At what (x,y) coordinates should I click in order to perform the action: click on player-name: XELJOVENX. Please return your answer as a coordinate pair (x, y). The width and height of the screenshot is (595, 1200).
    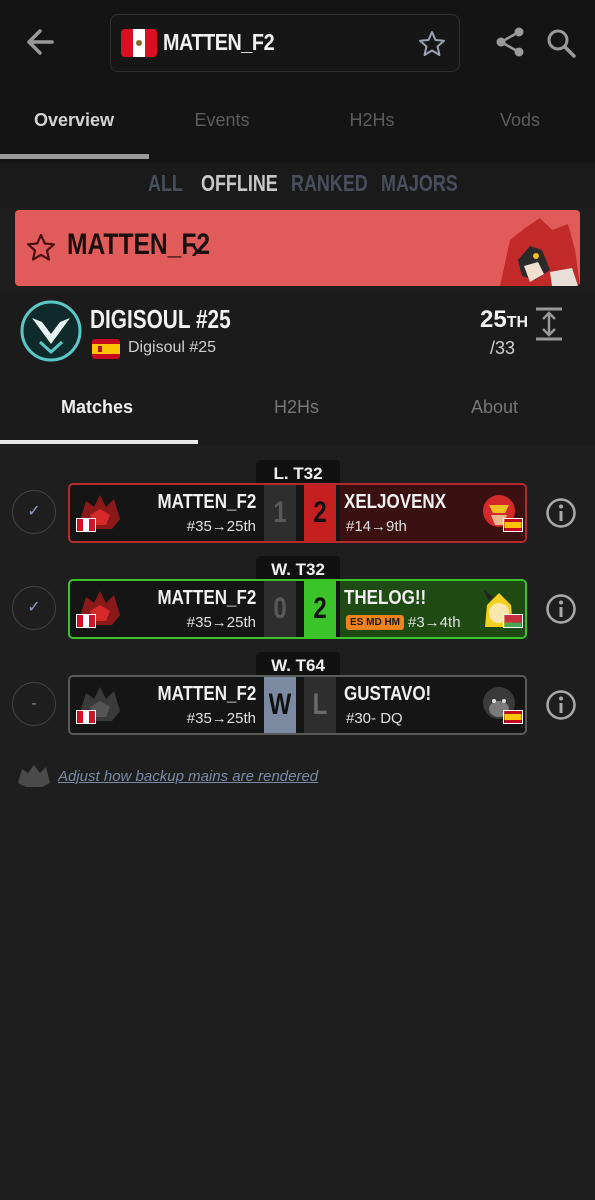
    Looking at the image, I should click on (395, 502).